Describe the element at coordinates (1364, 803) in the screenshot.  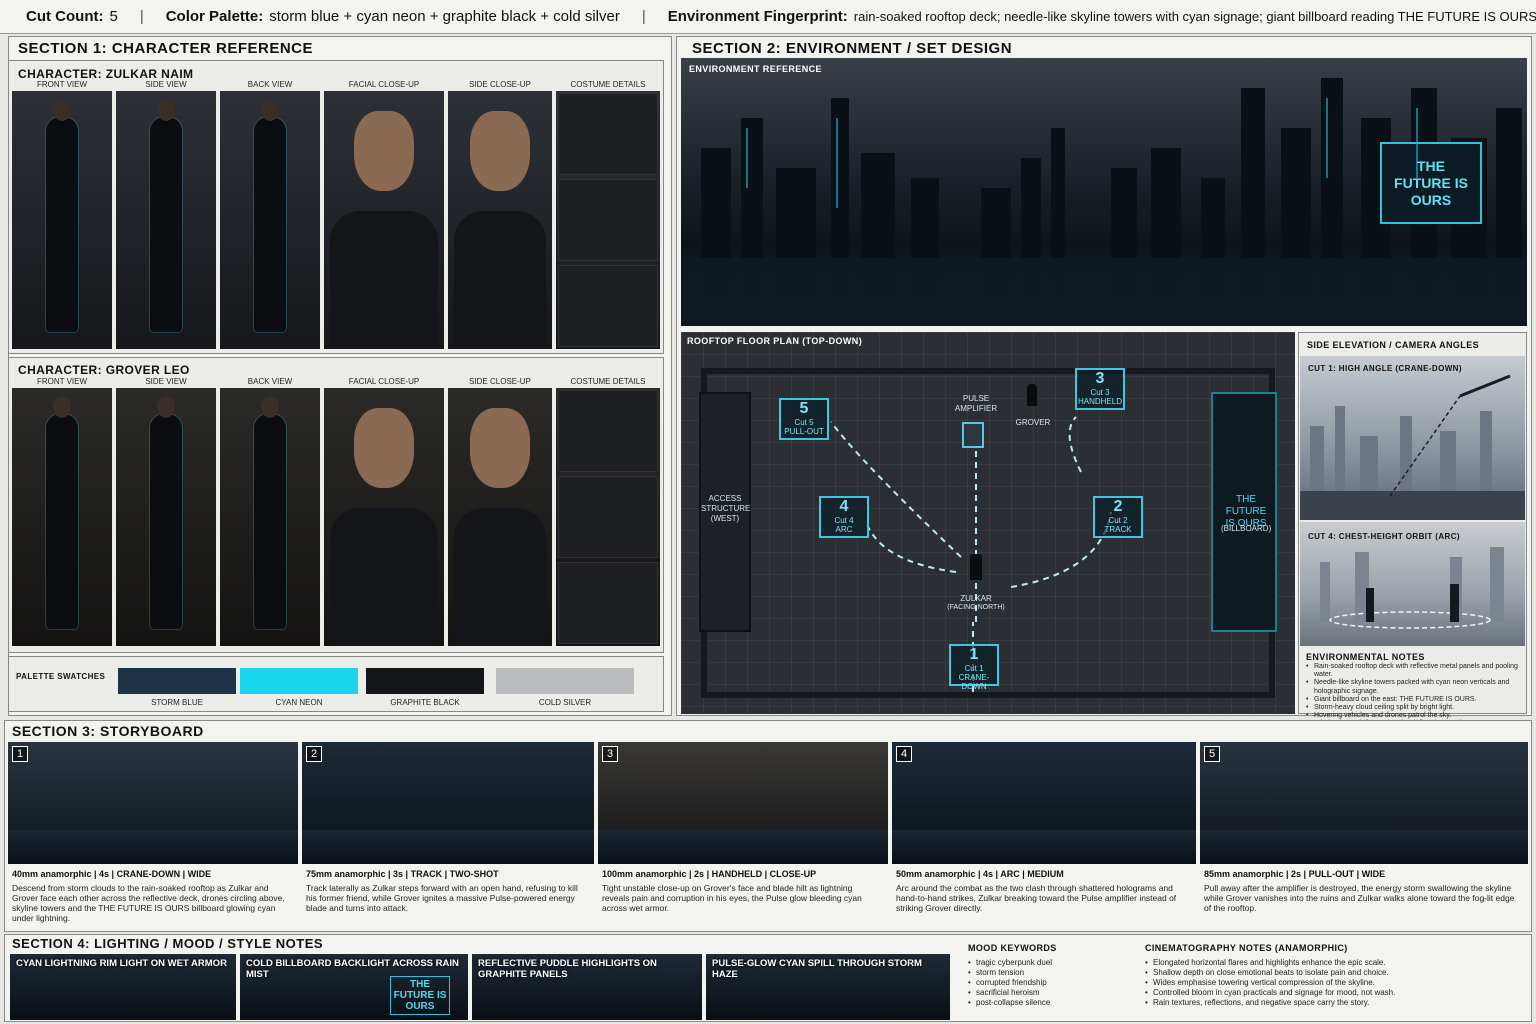
I see `storyboard-frame-image: 5` at that location.